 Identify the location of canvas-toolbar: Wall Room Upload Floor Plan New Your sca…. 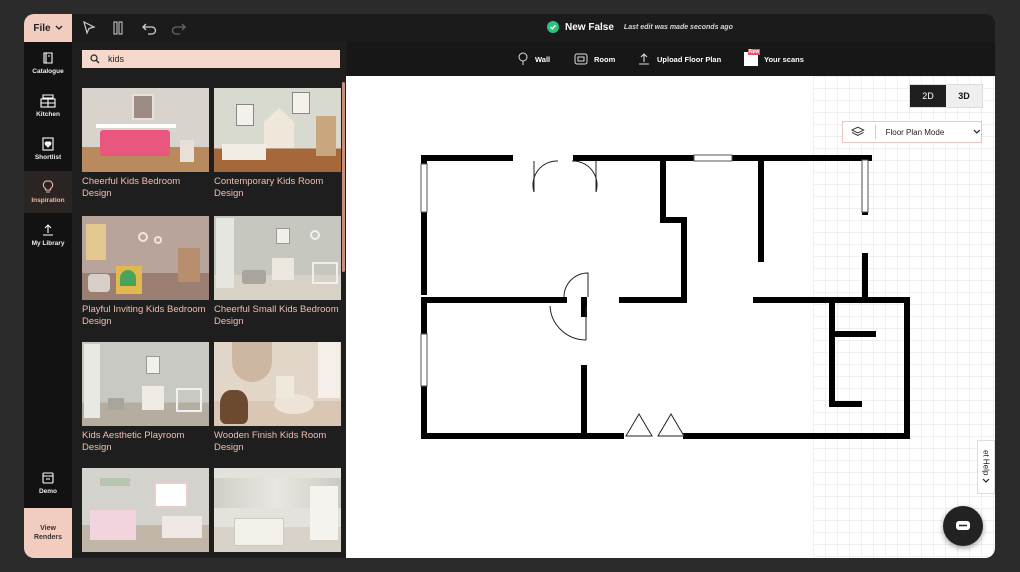
(671, 59).